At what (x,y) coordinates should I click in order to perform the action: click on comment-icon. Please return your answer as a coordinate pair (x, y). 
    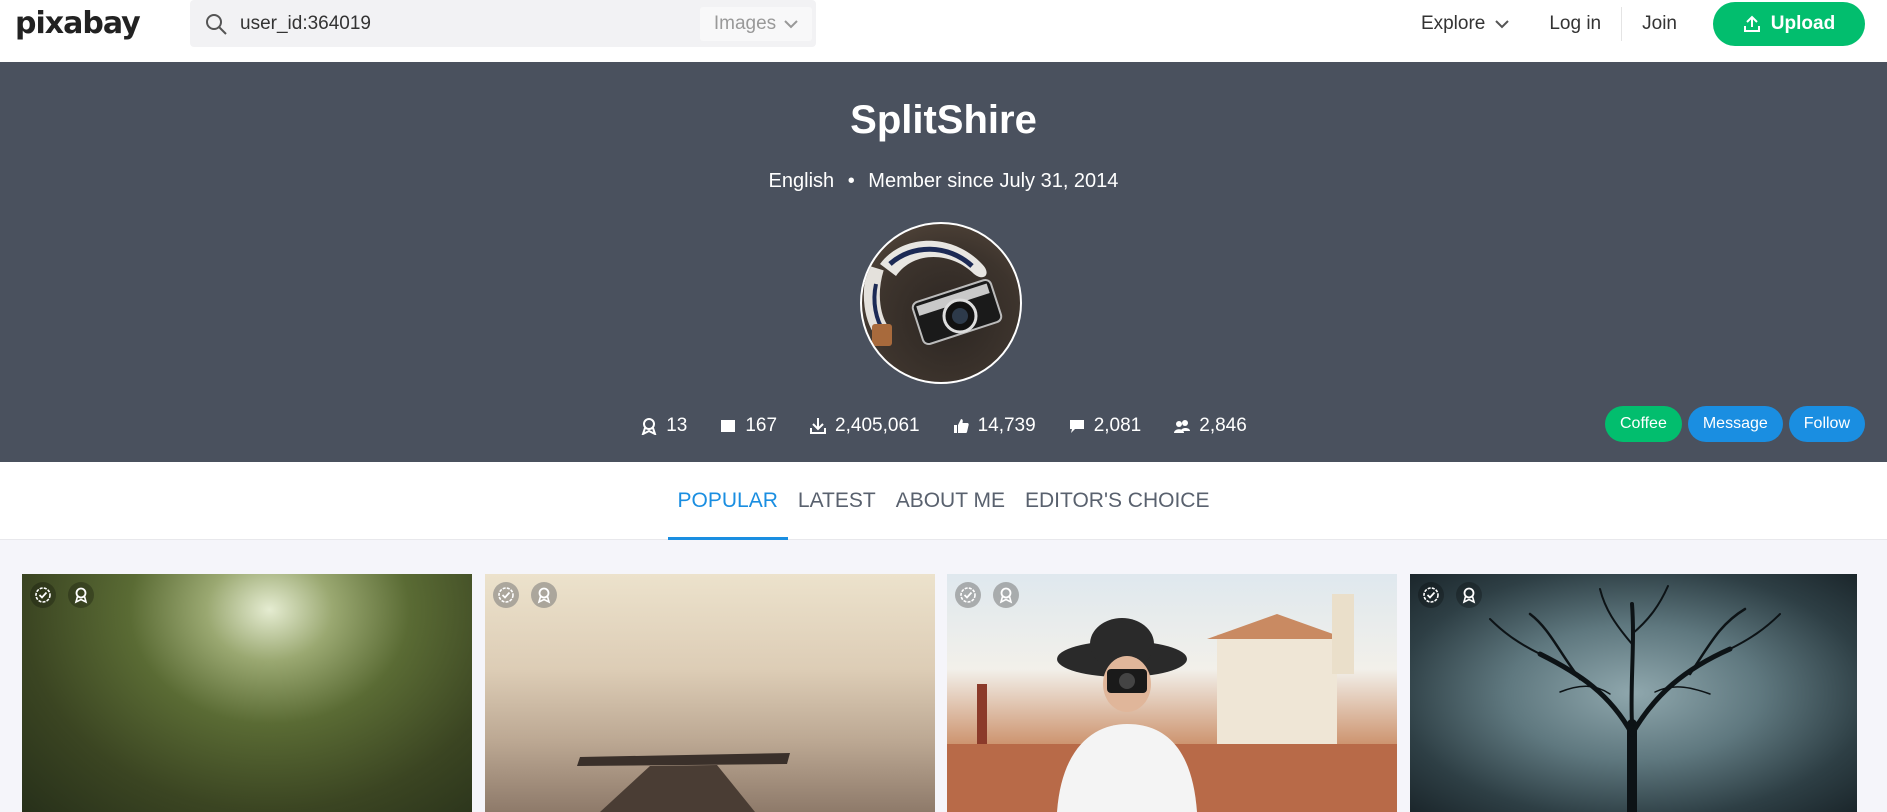
    Looking at the image, I should click on (1076, 426).